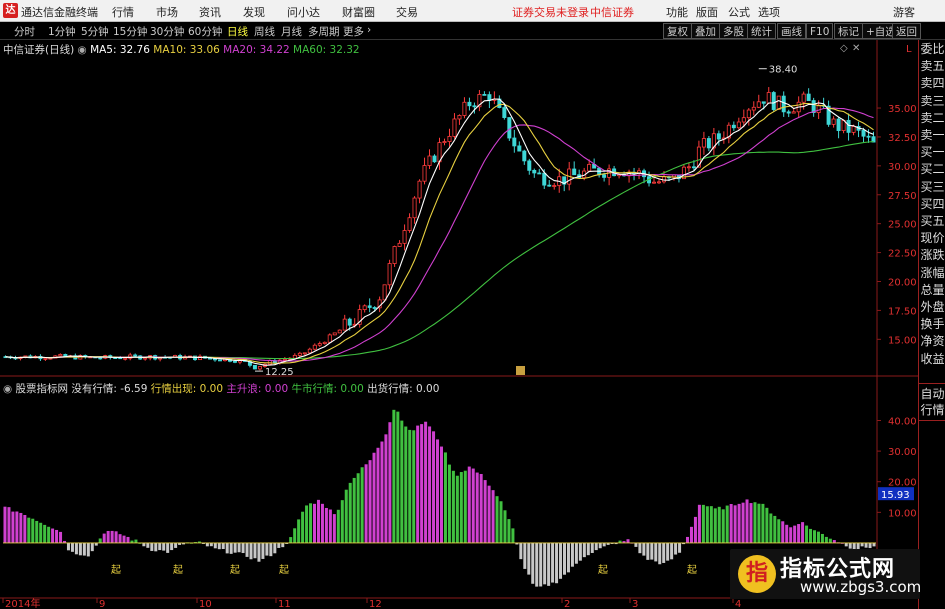  Describe the element at coordinates (932, 359) in the screenshot. I see `side-panel-item: 收益` at that location.